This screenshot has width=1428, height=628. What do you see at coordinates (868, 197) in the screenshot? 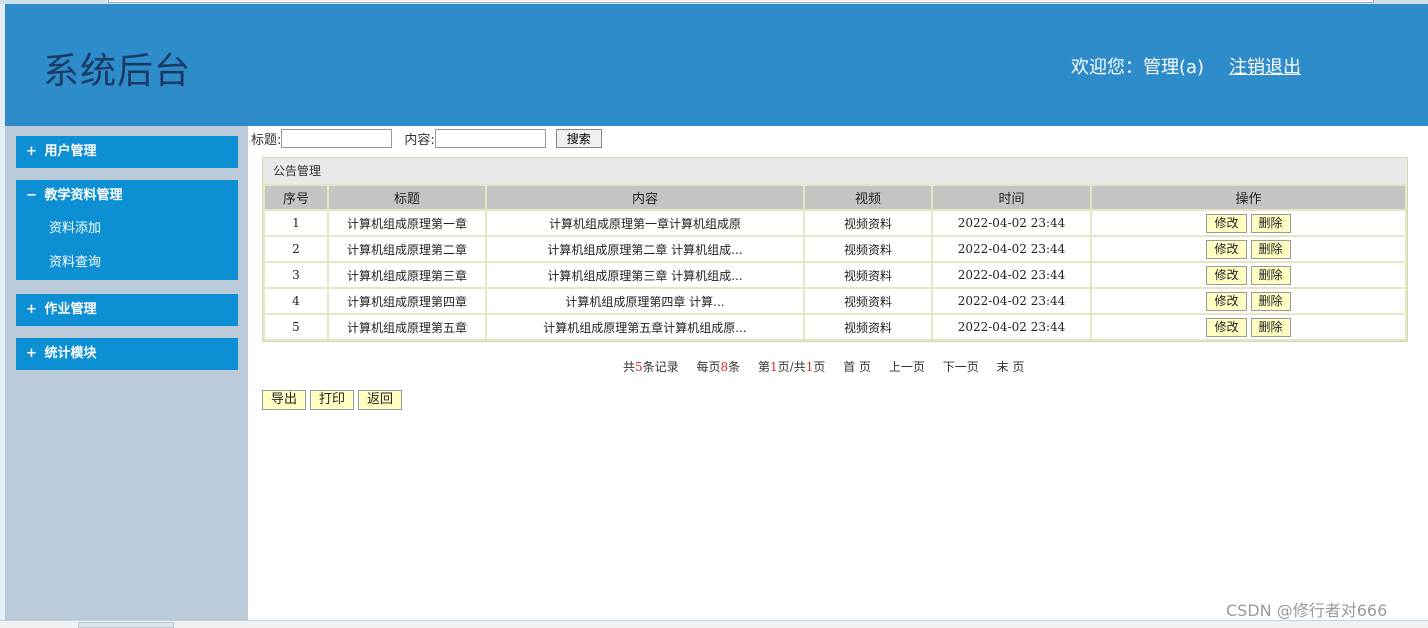
I see `column-header-video: 视频` at bounding box center [868, 197].